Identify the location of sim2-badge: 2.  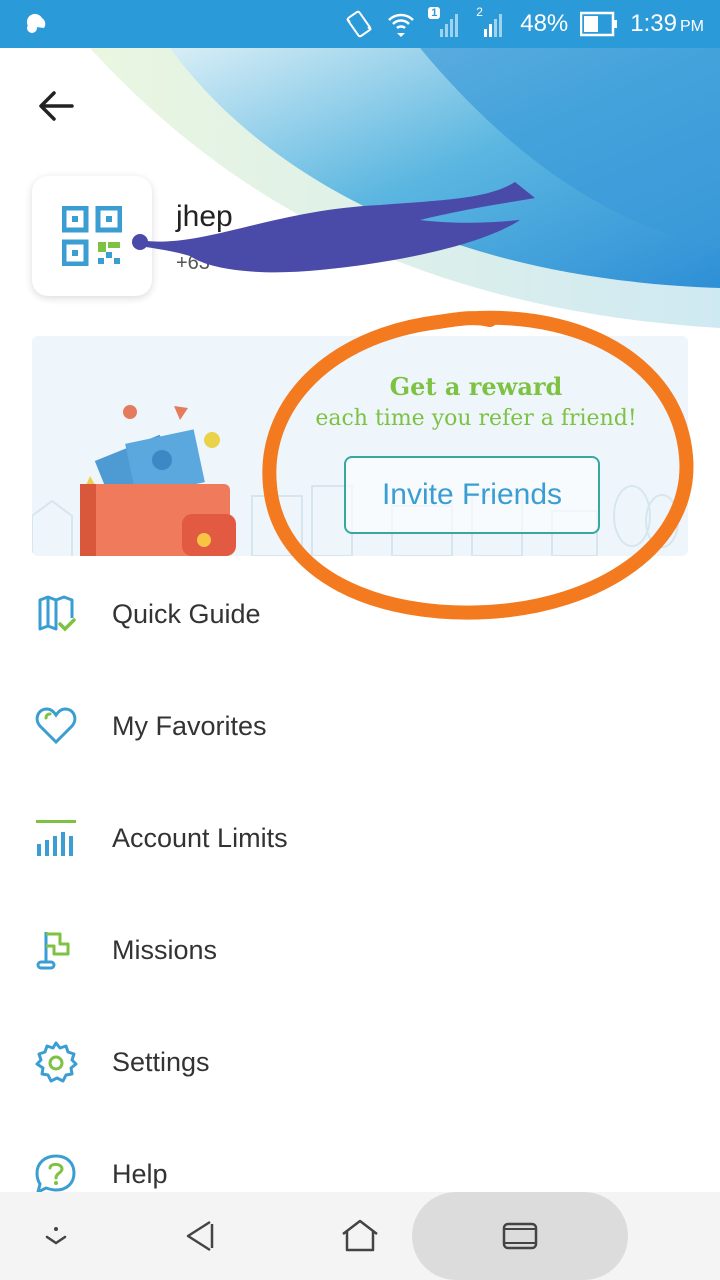
(479, 12).